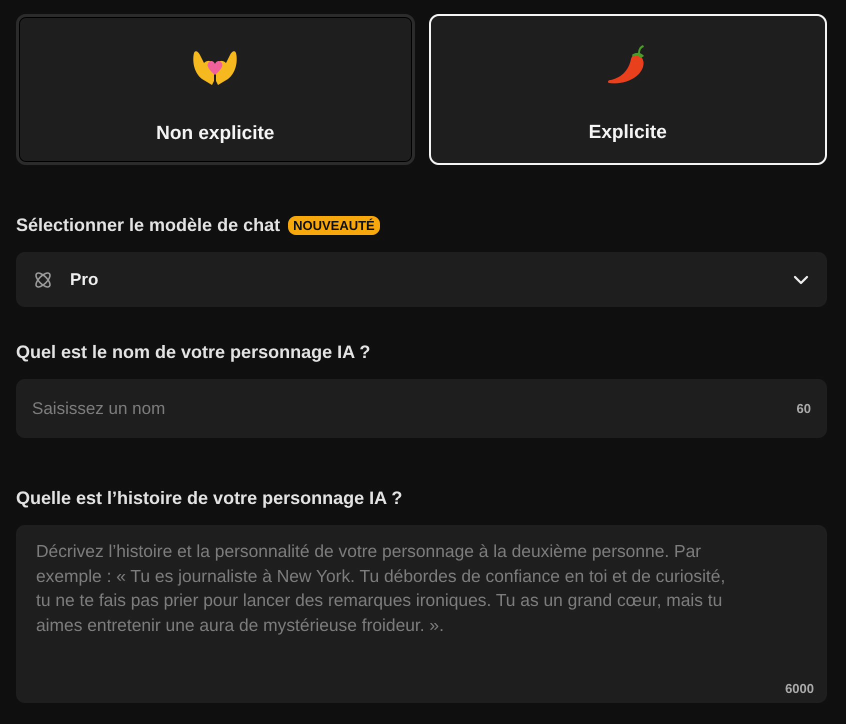  What do you see at coordinates (334, 225) in the screenshot?
I see `new-badge: NOUVEAUTÉ` at bounding box center [334, 225].